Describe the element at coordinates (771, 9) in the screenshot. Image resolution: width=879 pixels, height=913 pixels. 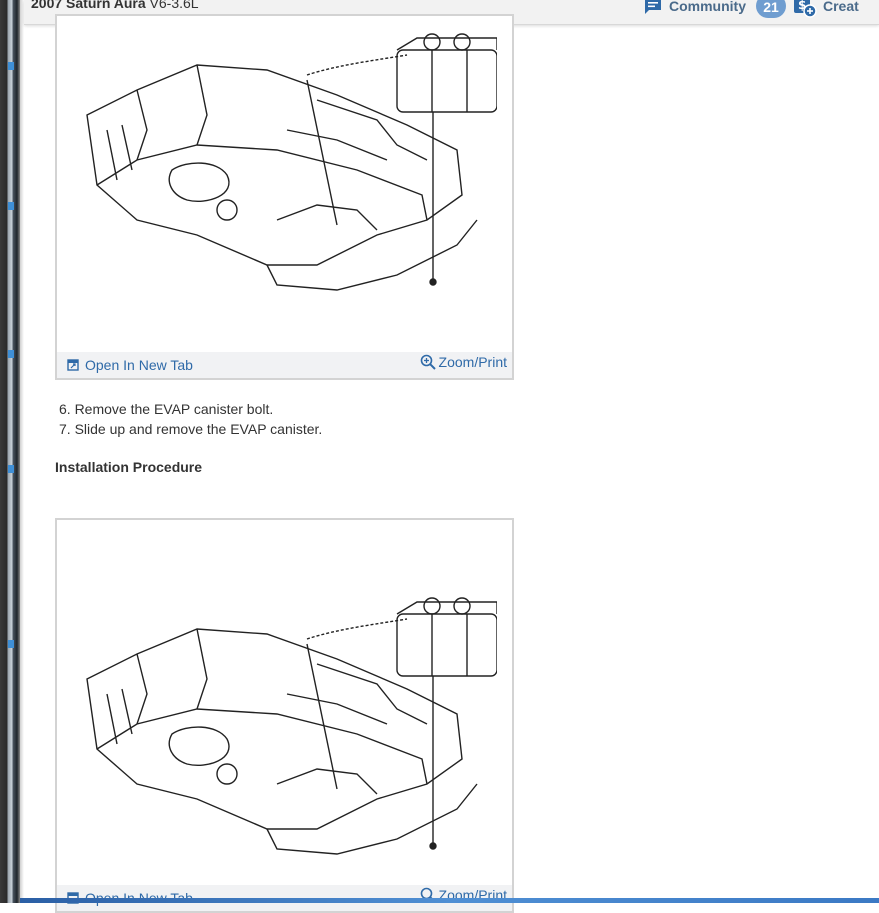
I see `community-count-badge: 21` at that location.